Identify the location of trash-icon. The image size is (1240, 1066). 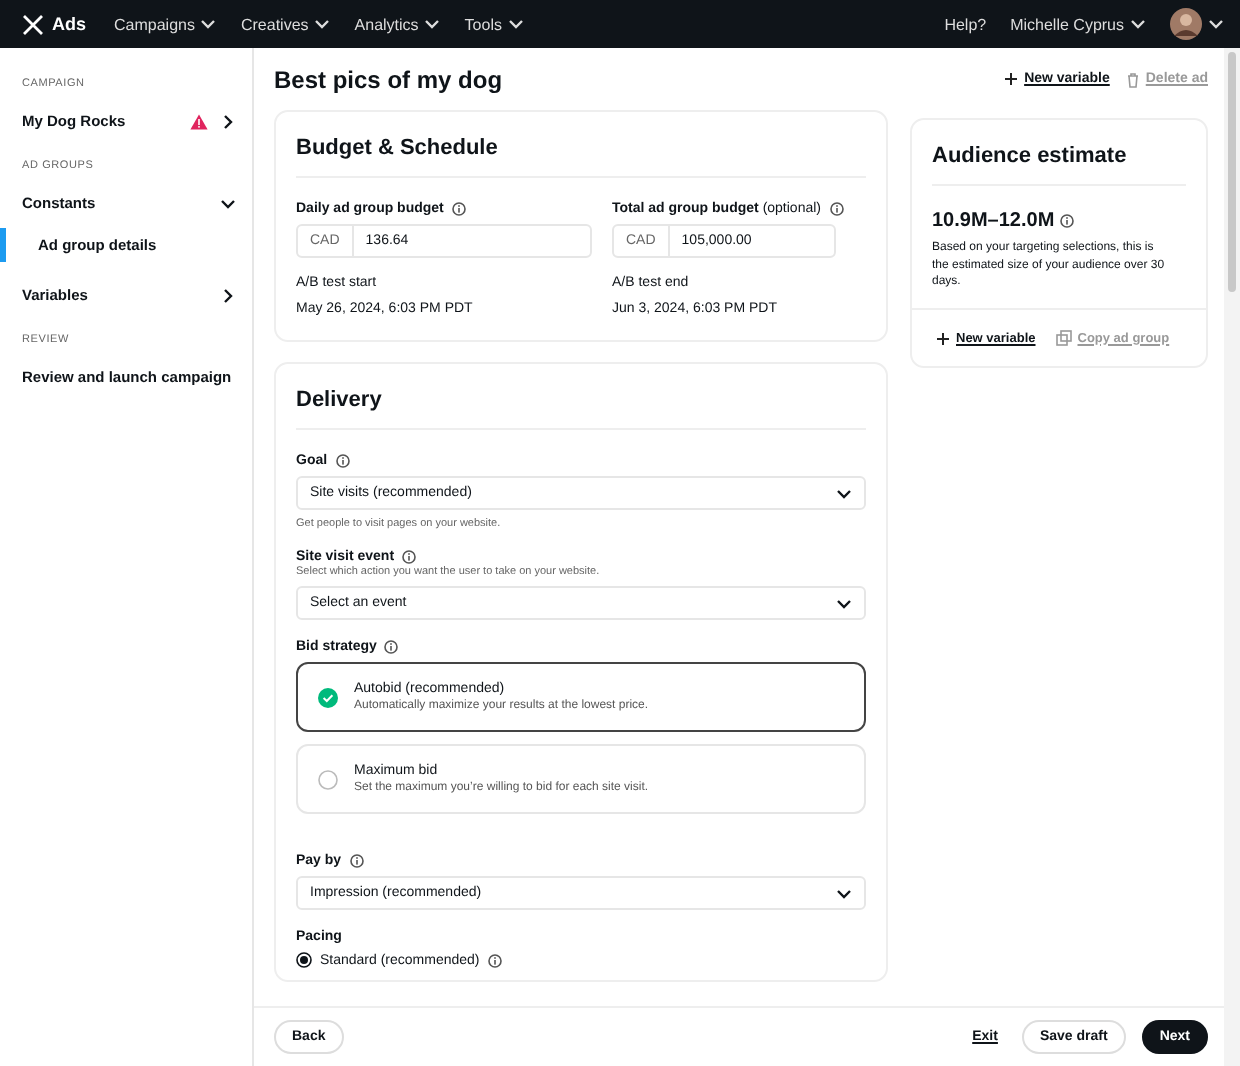
(1132, 79).